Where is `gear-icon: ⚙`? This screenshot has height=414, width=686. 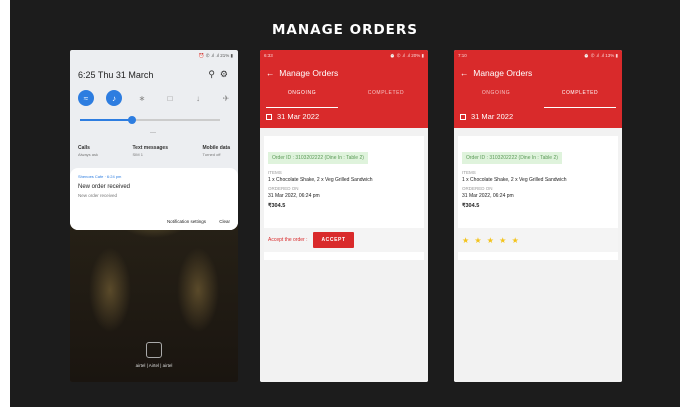
gear-icon: ⚙ is located at coordinates (224, 74).